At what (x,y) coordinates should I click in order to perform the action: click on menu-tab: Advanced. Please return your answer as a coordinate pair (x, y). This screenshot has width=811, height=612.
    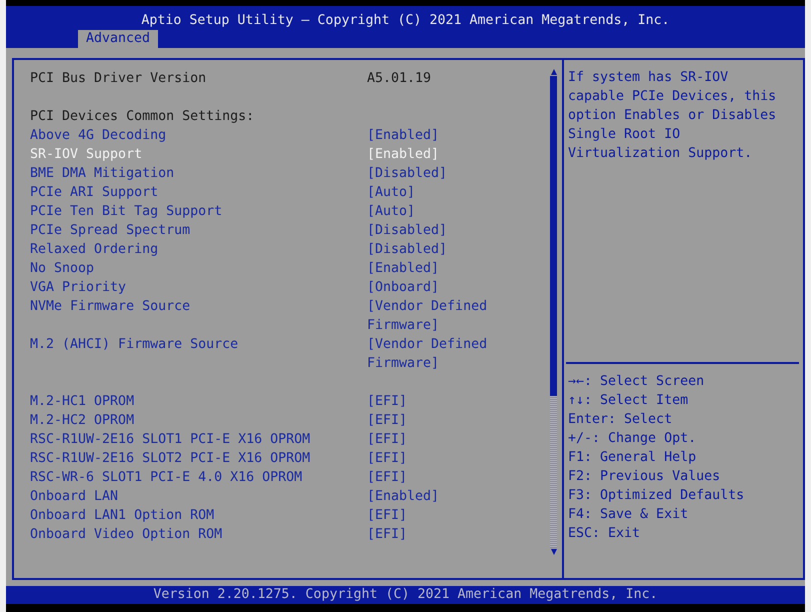
    Looking at the image, I should click on (118, 39).